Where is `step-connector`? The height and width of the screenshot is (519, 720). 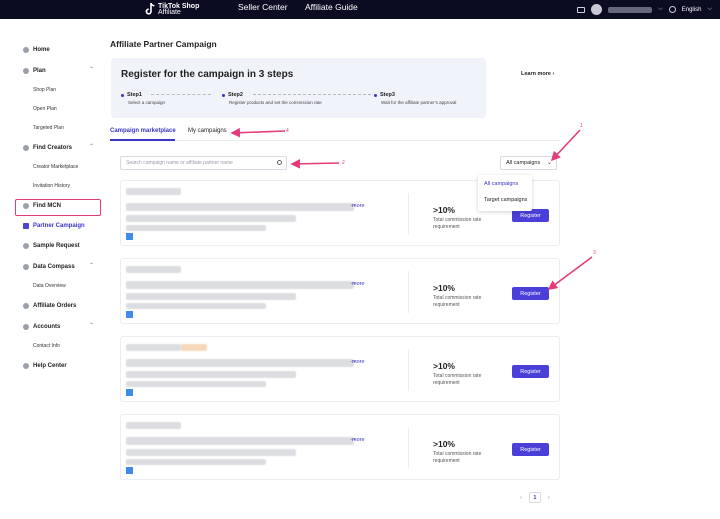 step-connector is located at coordinates (312, 94).